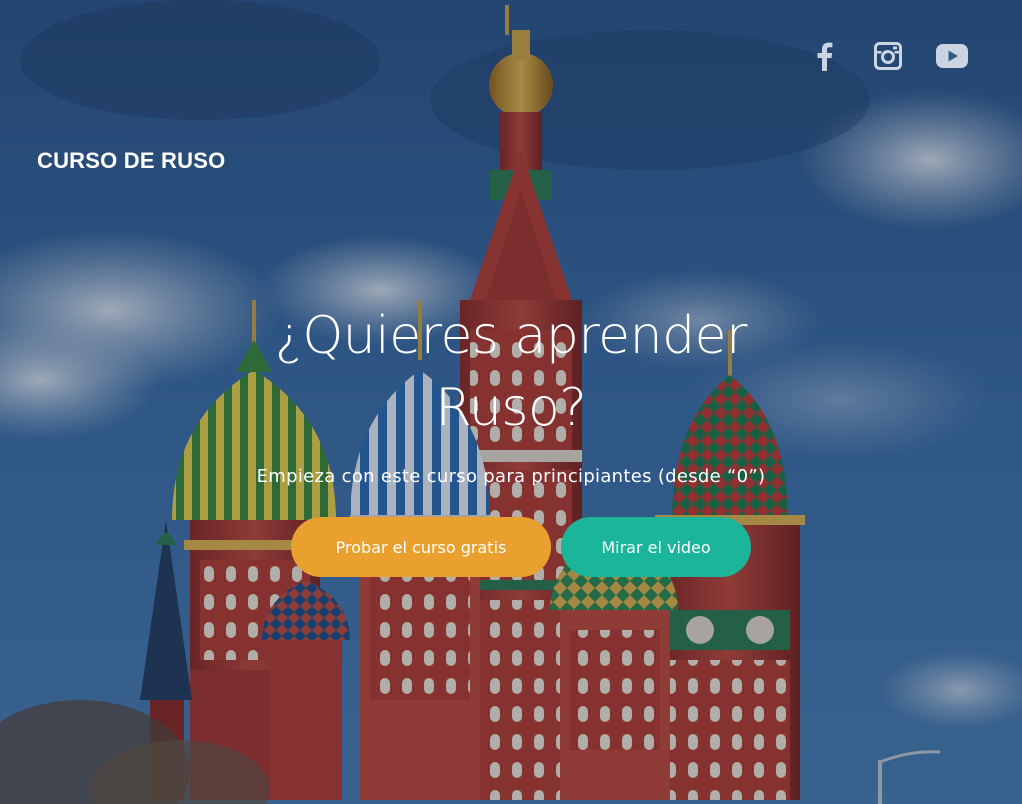  I want to click on instagram-icon, so click(888, 56).